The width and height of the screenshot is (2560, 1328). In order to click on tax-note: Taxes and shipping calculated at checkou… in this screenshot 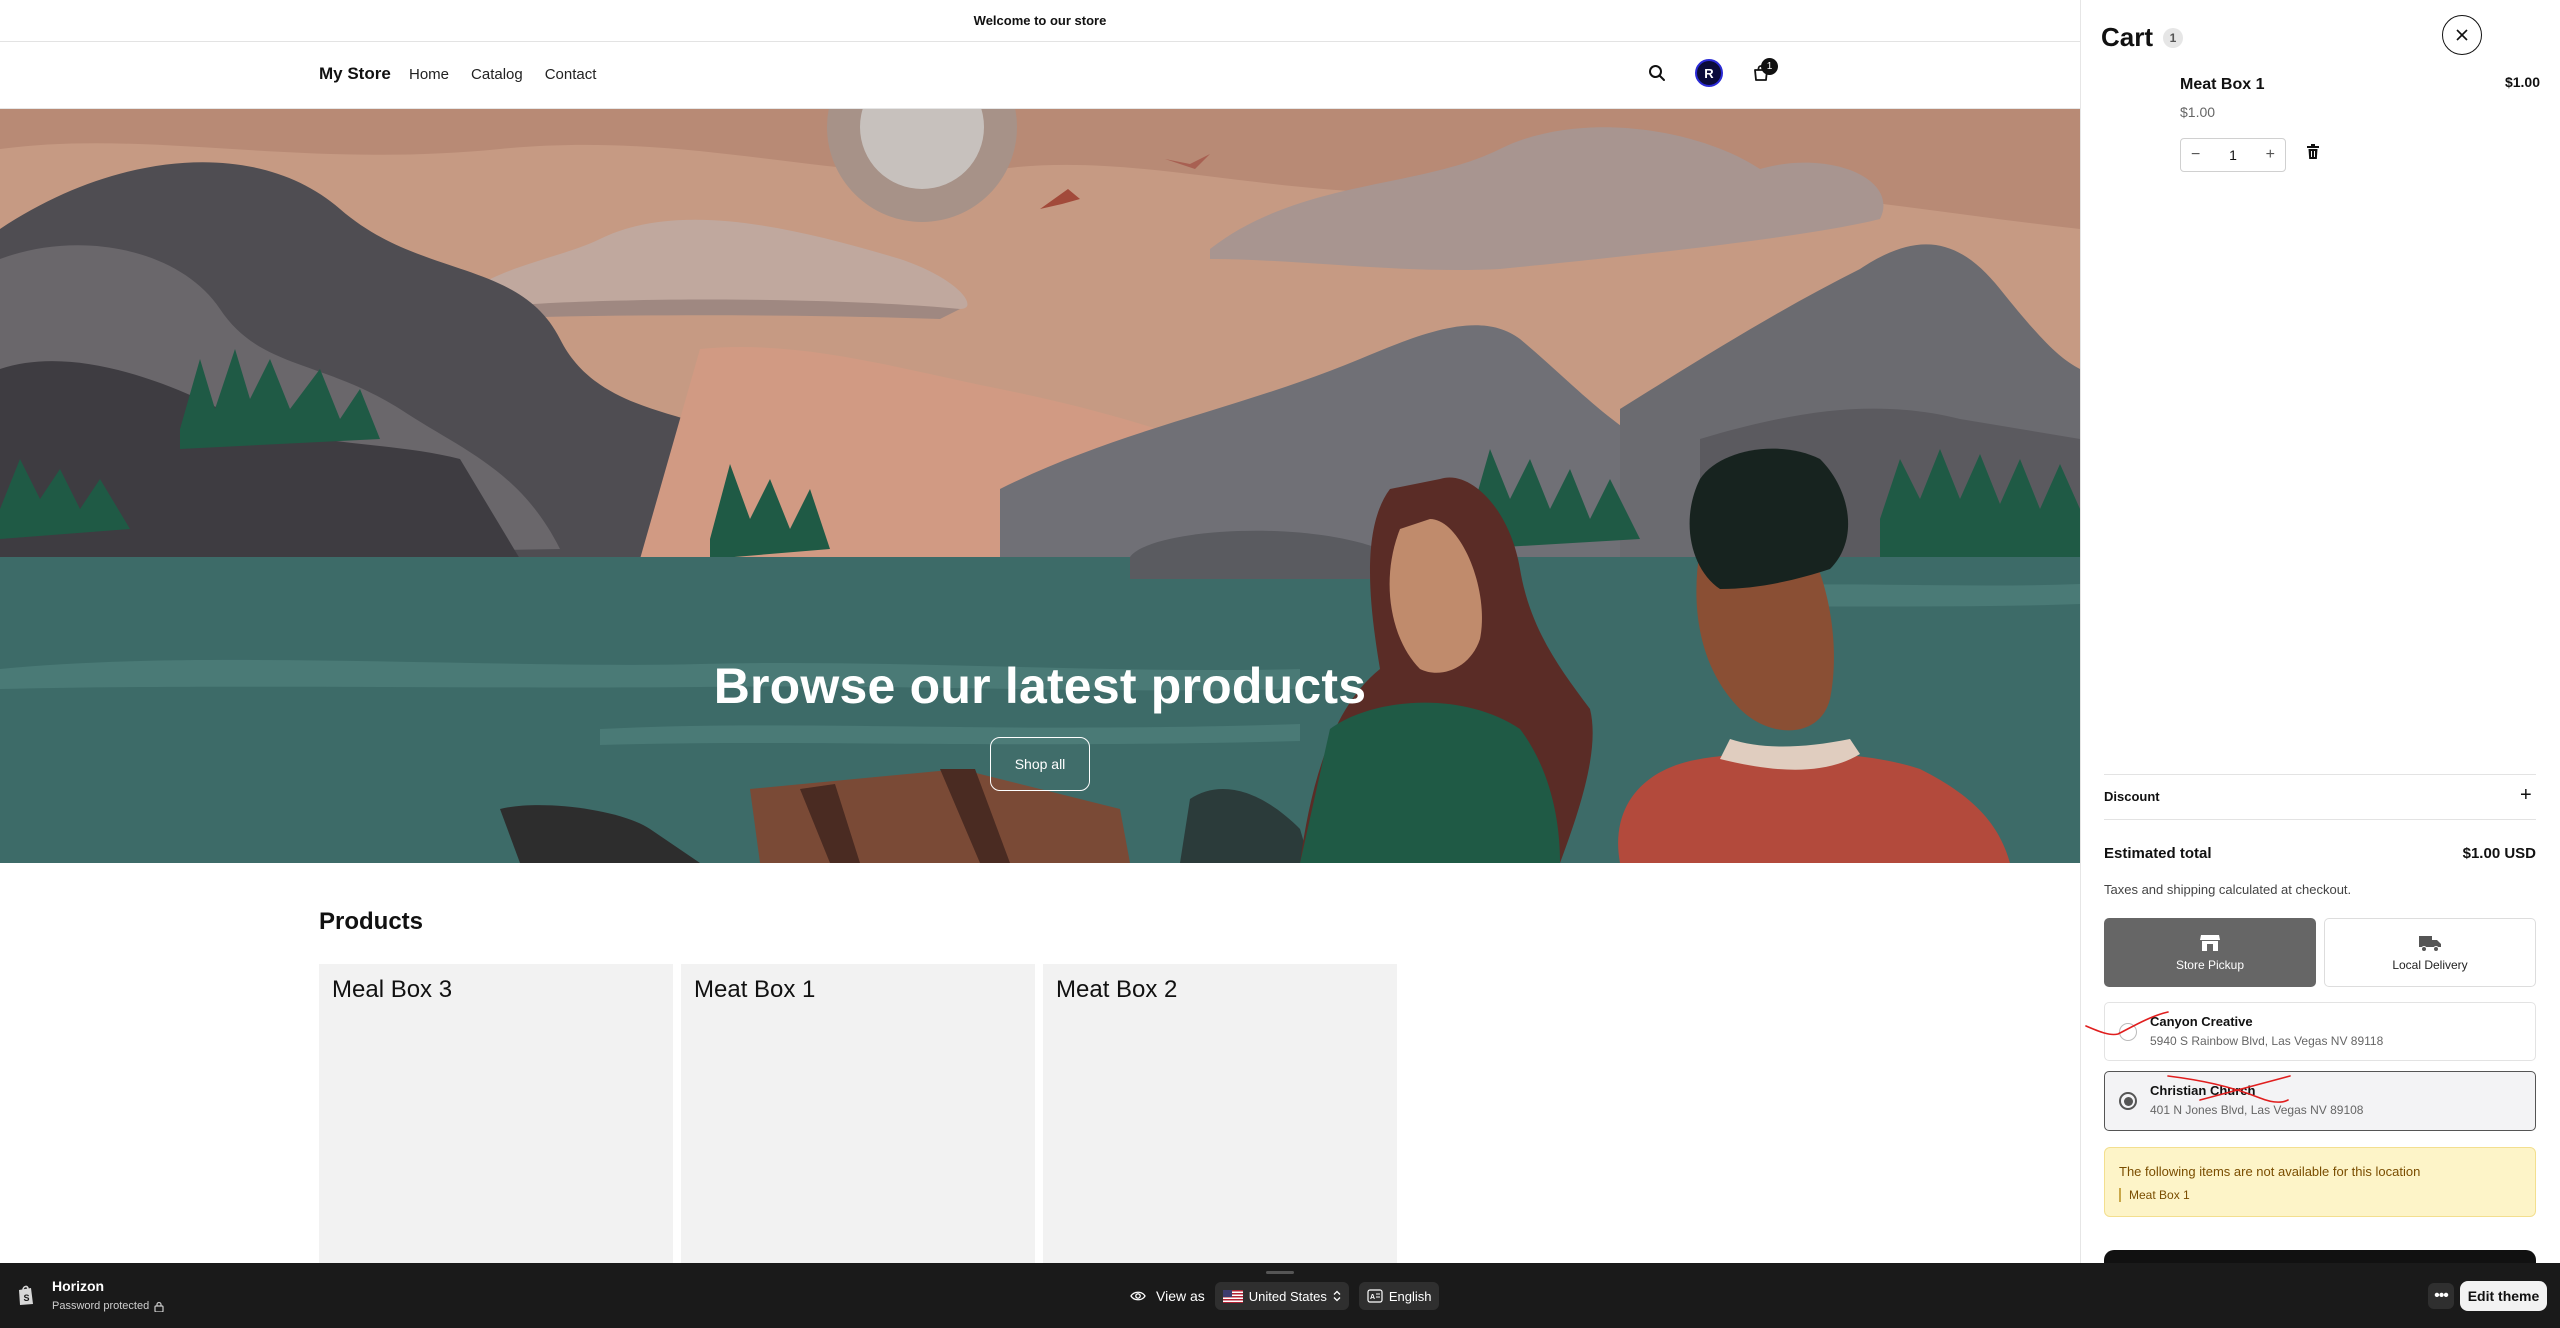, I will do `click(2228, 889)`.